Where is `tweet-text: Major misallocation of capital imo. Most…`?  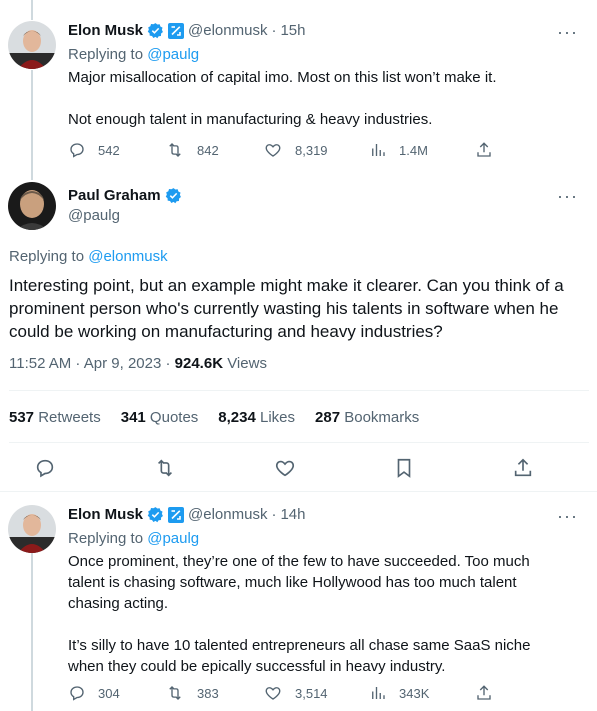
tweet-text: Major misallocation of capital imo. Most… is located at coordinates (282, 98).